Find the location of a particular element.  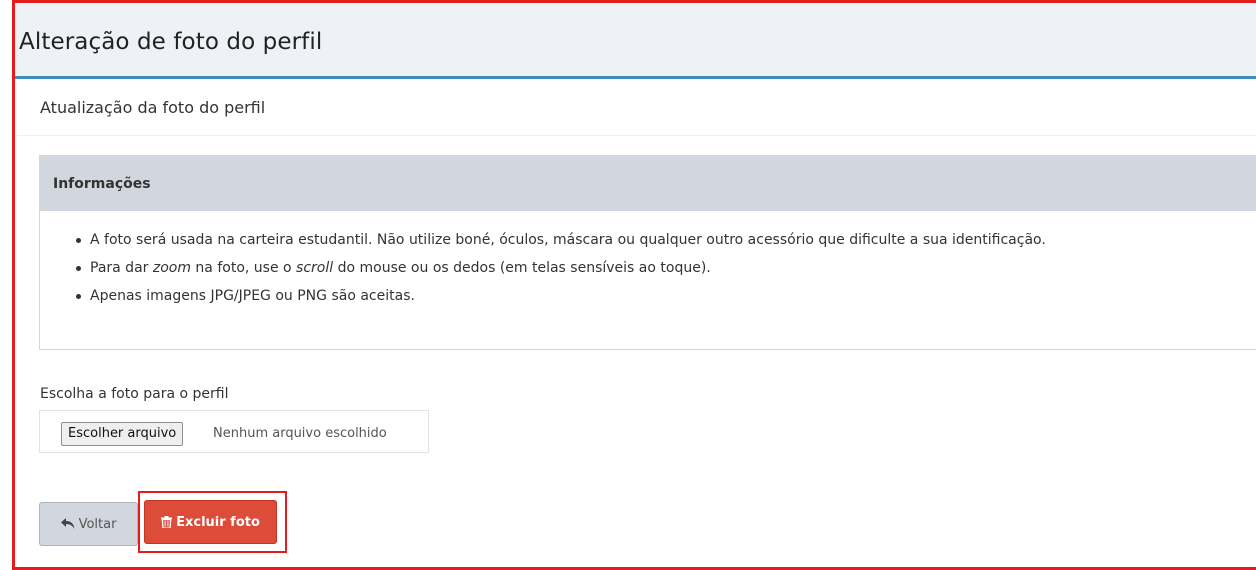

file-status: Nenhum arquivo escolhido is located at coordinates (300, 433).